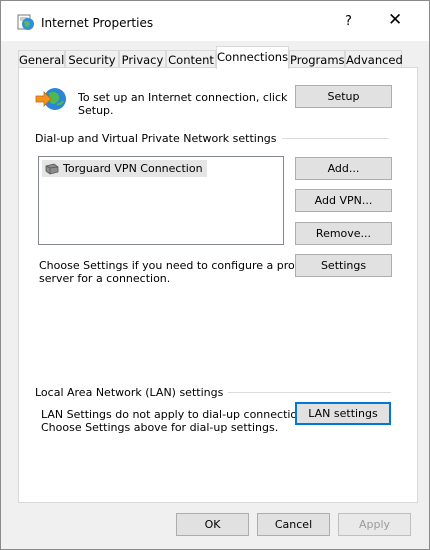  I want to click on setup-connection-icon, so click(50, 99).